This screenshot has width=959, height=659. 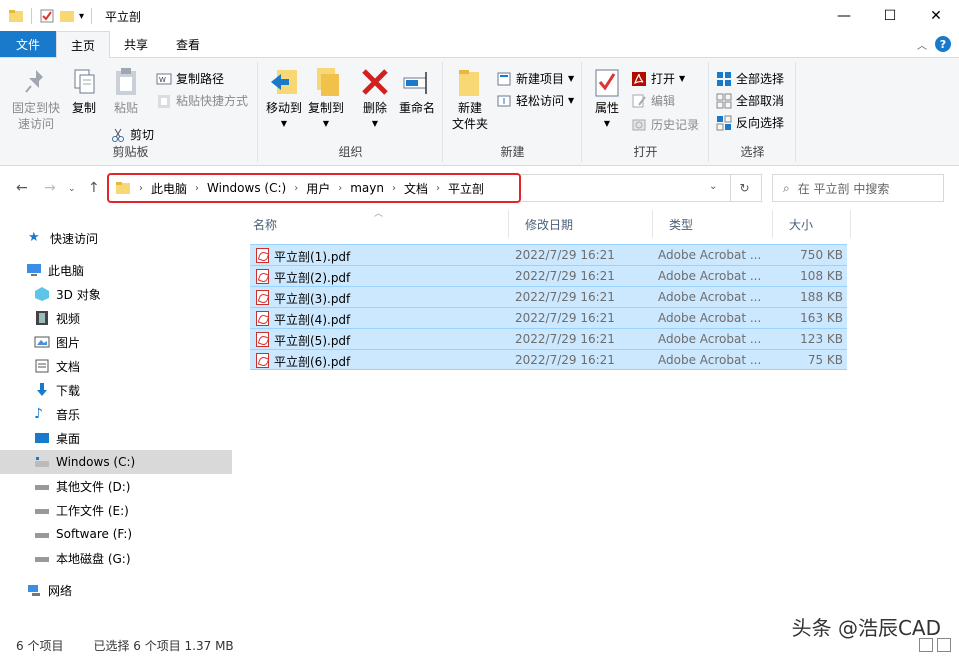 I want to click on minimize-button: —, so click(x=844, y=16).